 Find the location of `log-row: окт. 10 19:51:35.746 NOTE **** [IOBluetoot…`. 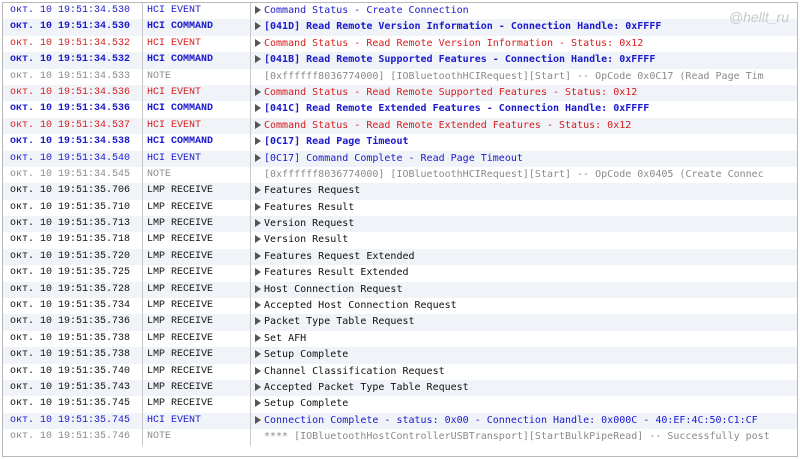

log-row: окт. 10 19:51:35.746 NOTE **** [IOBluetoot… is located at coordinates (400, 437).